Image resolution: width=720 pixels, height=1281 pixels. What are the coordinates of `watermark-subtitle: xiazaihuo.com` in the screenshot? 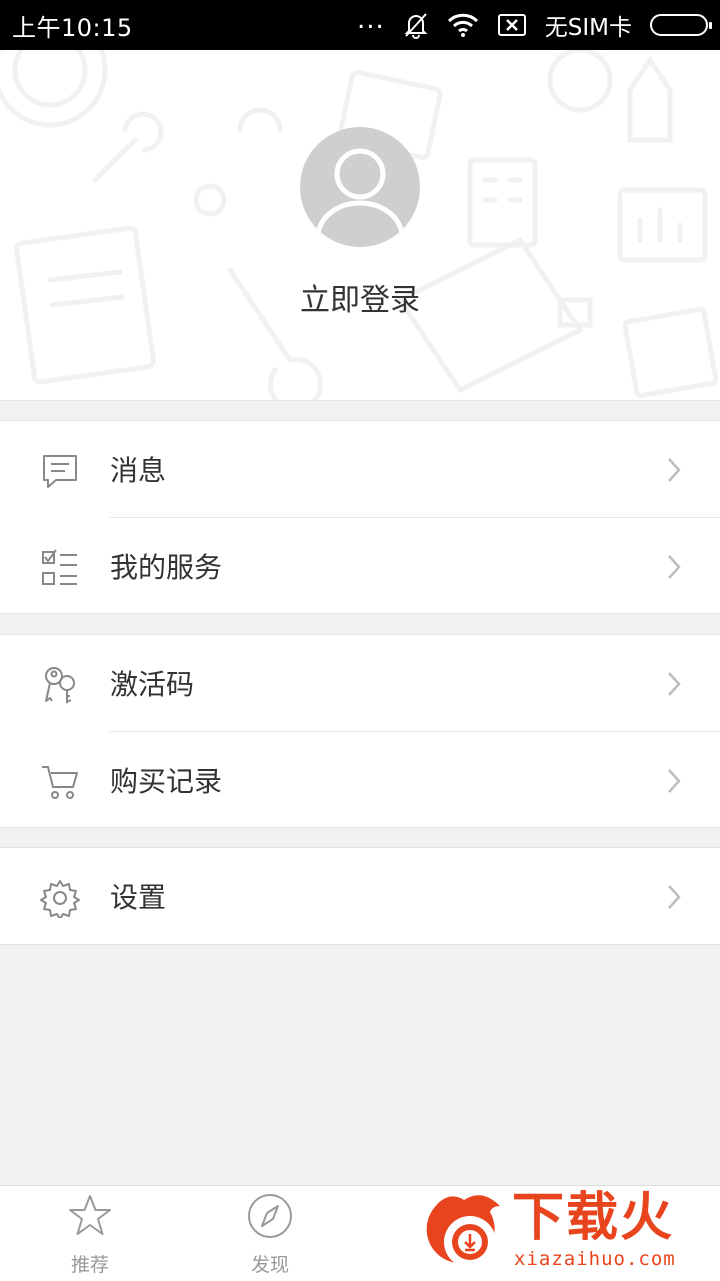 It's located at (595, 1259).